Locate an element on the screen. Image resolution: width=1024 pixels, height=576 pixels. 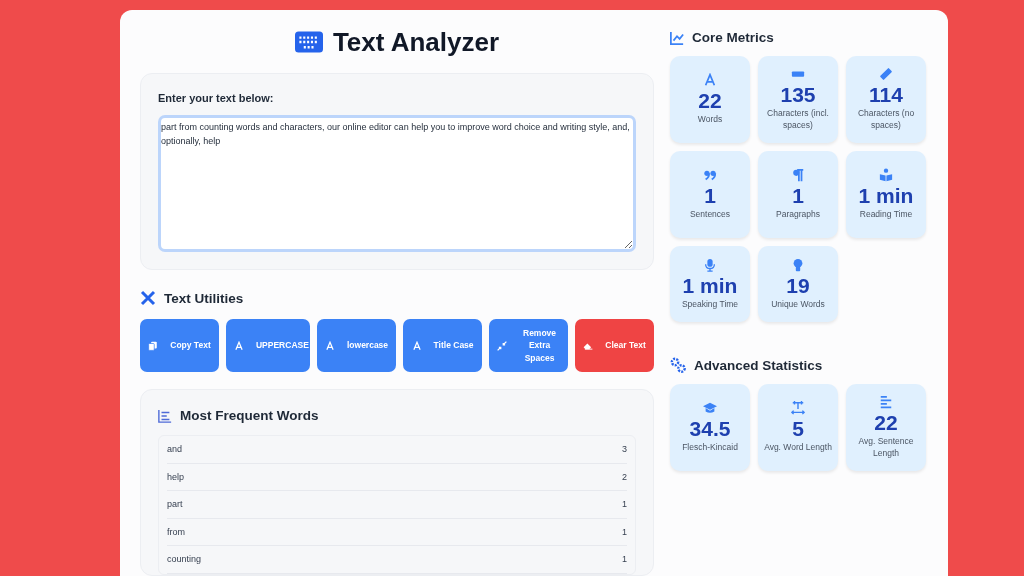
lightbulb-icon is located at coordinates (798, 264).